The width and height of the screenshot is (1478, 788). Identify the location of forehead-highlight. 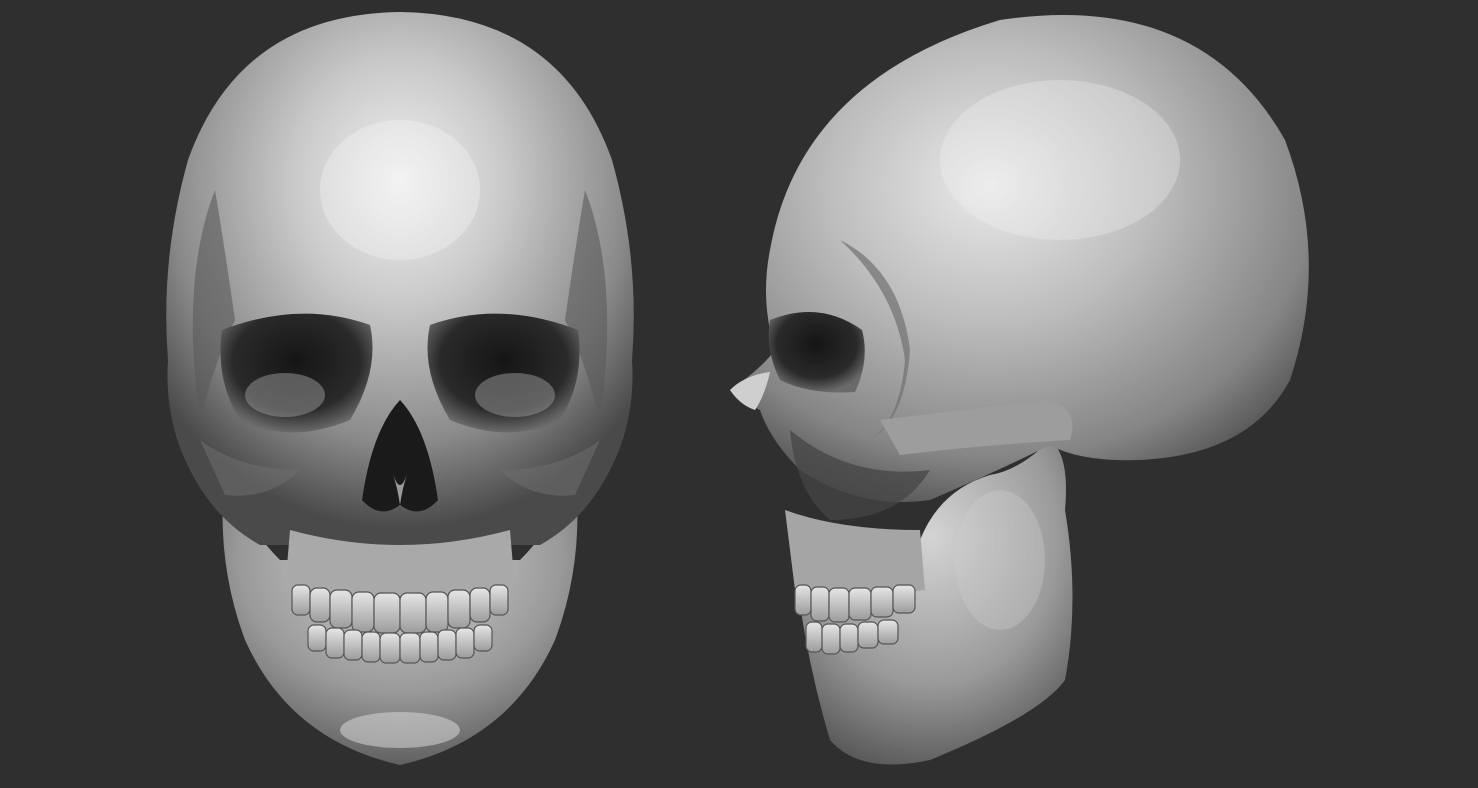
(400, 190).